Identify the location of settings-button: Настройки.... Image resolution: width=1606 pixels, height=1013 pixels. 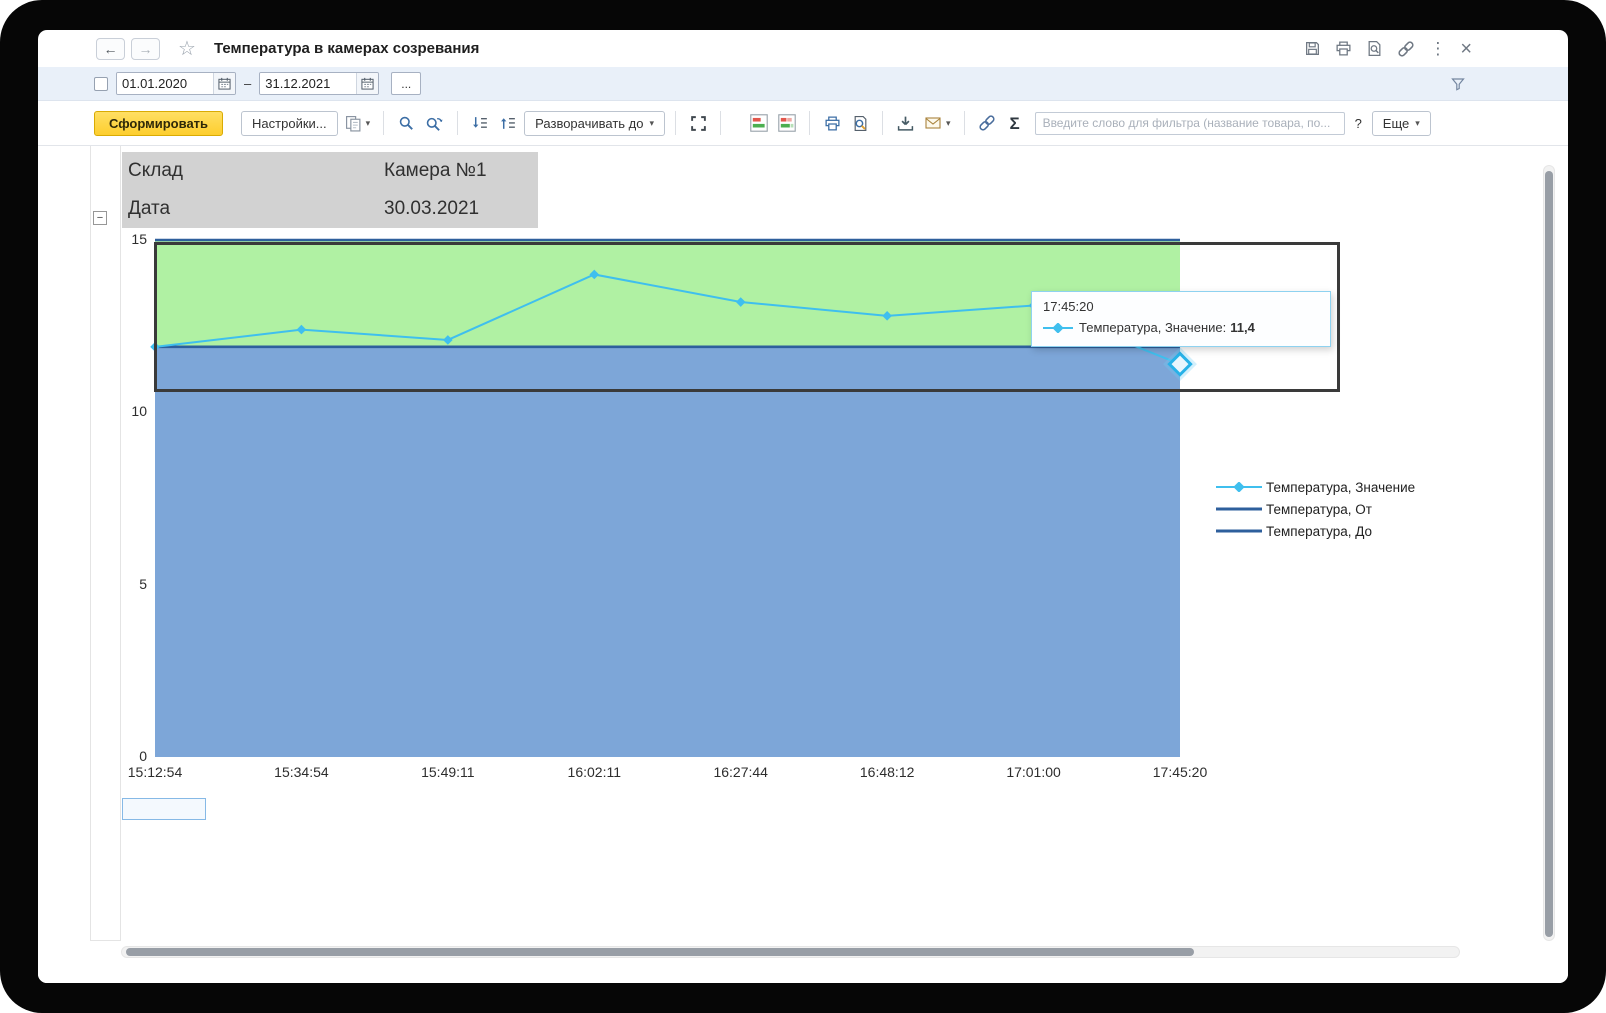
(289, 123).